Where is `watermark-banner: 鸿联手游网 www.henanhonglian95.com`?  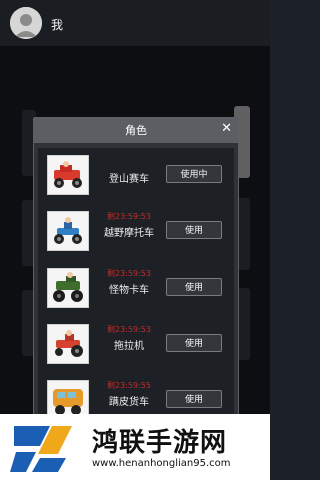
watermark-banner: 鸿联手游网 www.henanhonglian95.com is located at coordinates (135, 447).